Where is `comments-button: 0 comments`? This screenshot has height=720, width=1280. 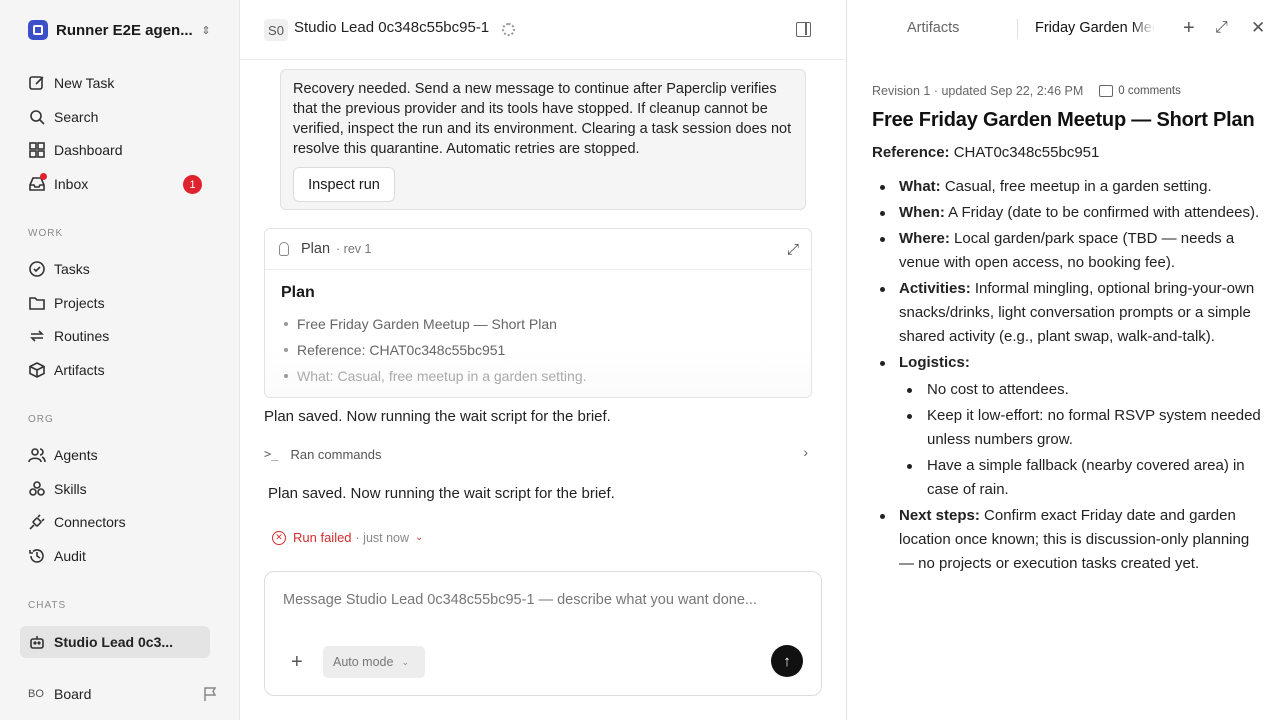
comments-button: 0 comments is located at coordinates (1140, 91).